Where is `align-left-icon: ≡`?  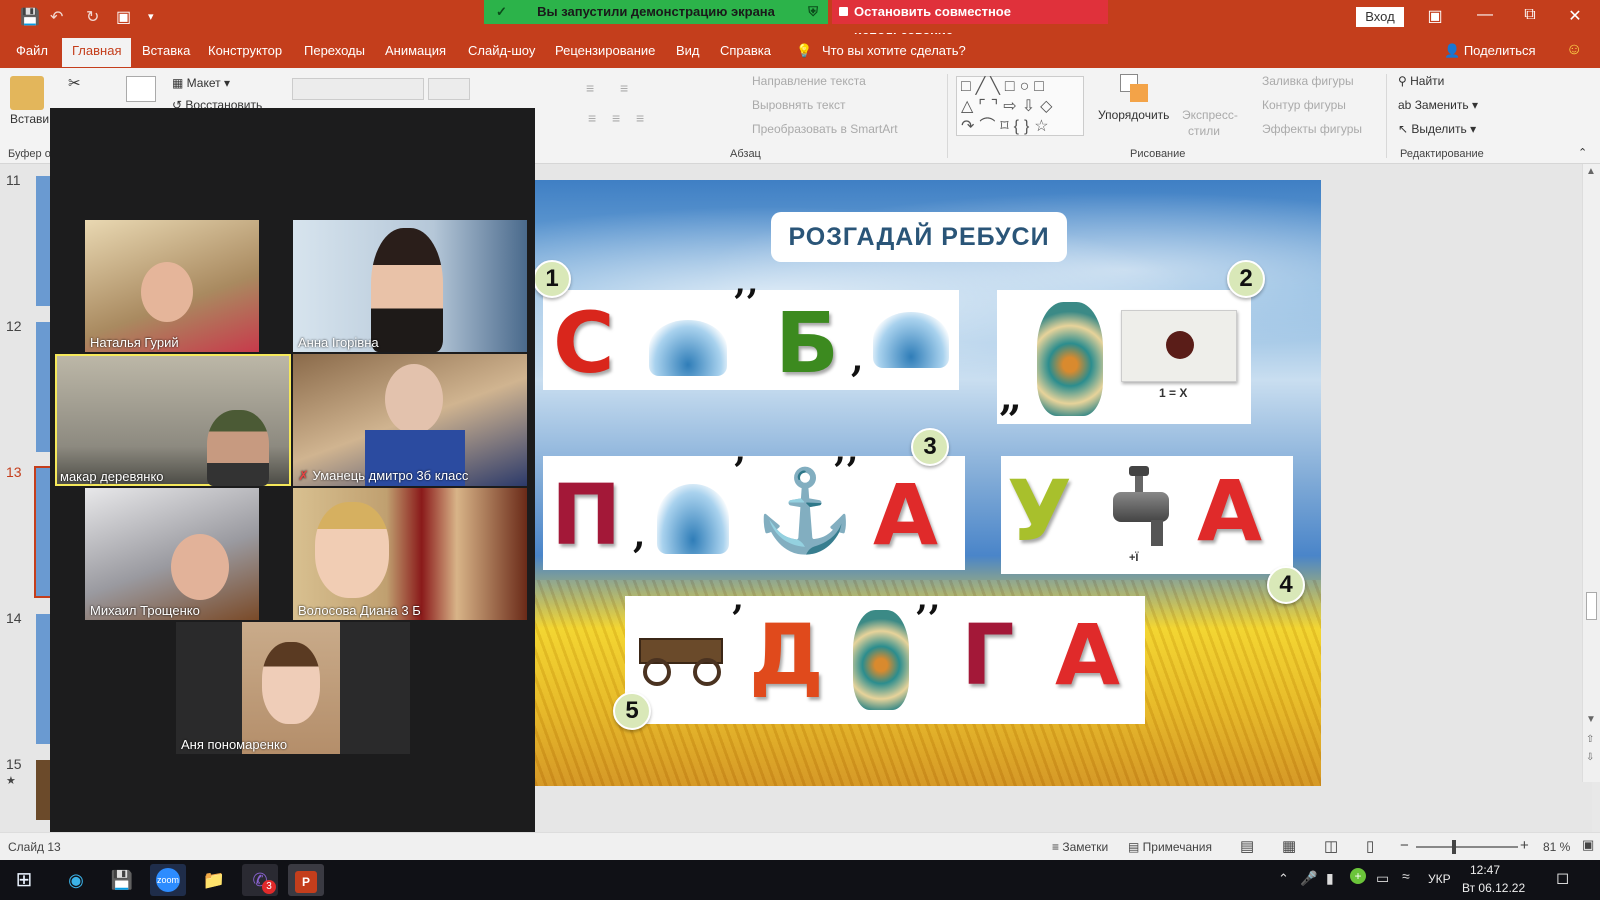
align-left-icon: ≡ is located at coordinates (592, 118).